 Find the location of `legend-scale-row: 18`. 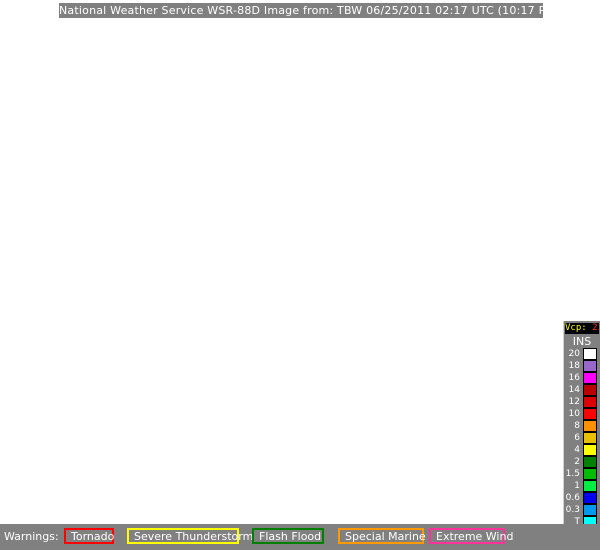

legend-scale-row: 18 is located at coordinates (582, 366).